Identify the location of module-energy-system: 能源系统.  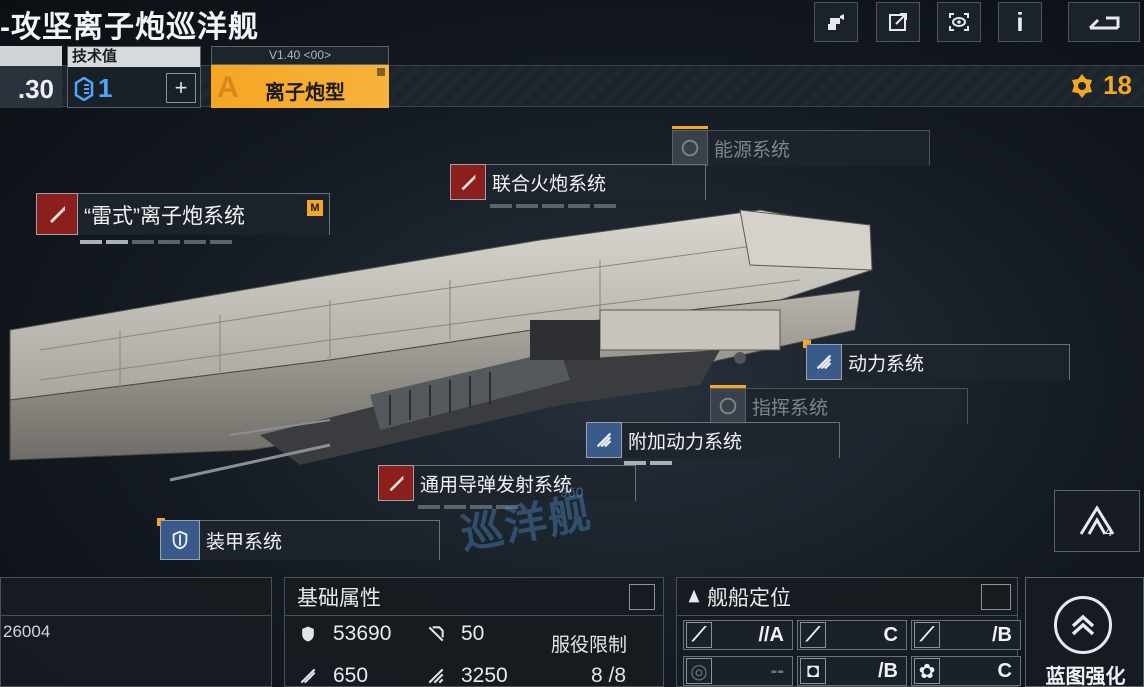
(801, 148).